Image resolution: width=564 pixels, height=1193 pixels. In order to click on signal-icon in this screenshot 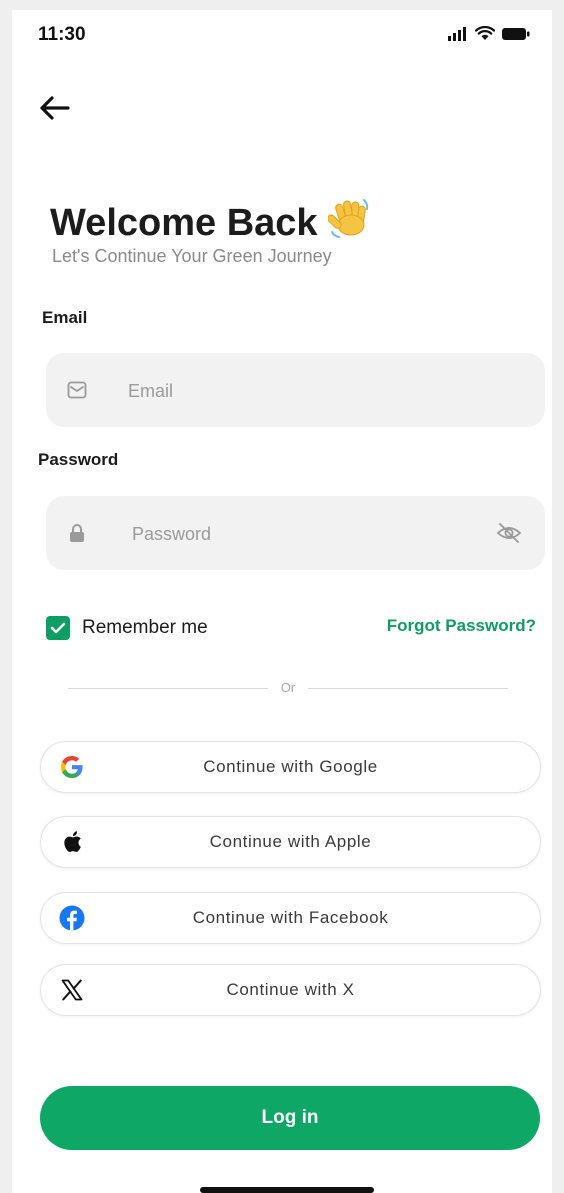, I will do `click(458, 36)`.